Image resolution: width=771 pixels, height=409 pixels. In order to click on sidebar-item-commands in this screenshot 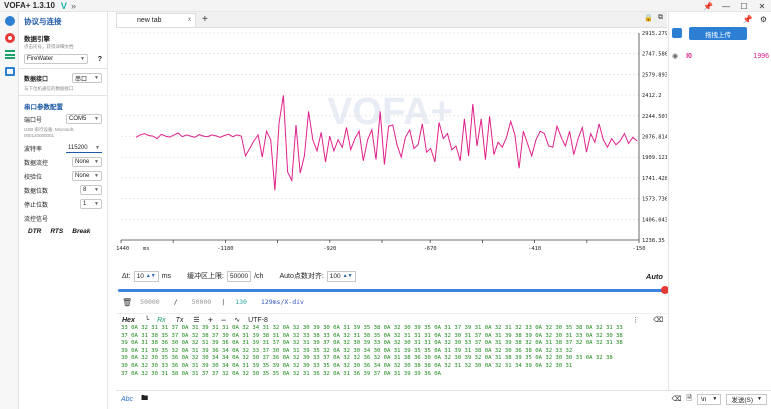, I will do `click(9, 54)`.